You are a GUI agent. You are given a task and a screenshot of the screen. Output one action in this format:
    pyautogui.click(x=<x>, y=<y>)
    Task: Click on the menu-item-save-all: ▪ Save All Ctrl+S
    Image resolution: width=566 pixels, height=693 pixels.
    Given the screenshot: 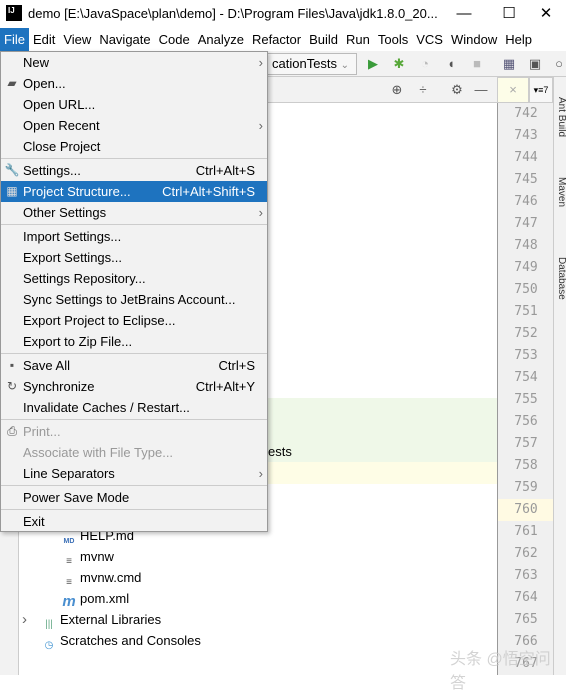 What is the action you would take?
    pyautogui.click(x=134, y=365)
    